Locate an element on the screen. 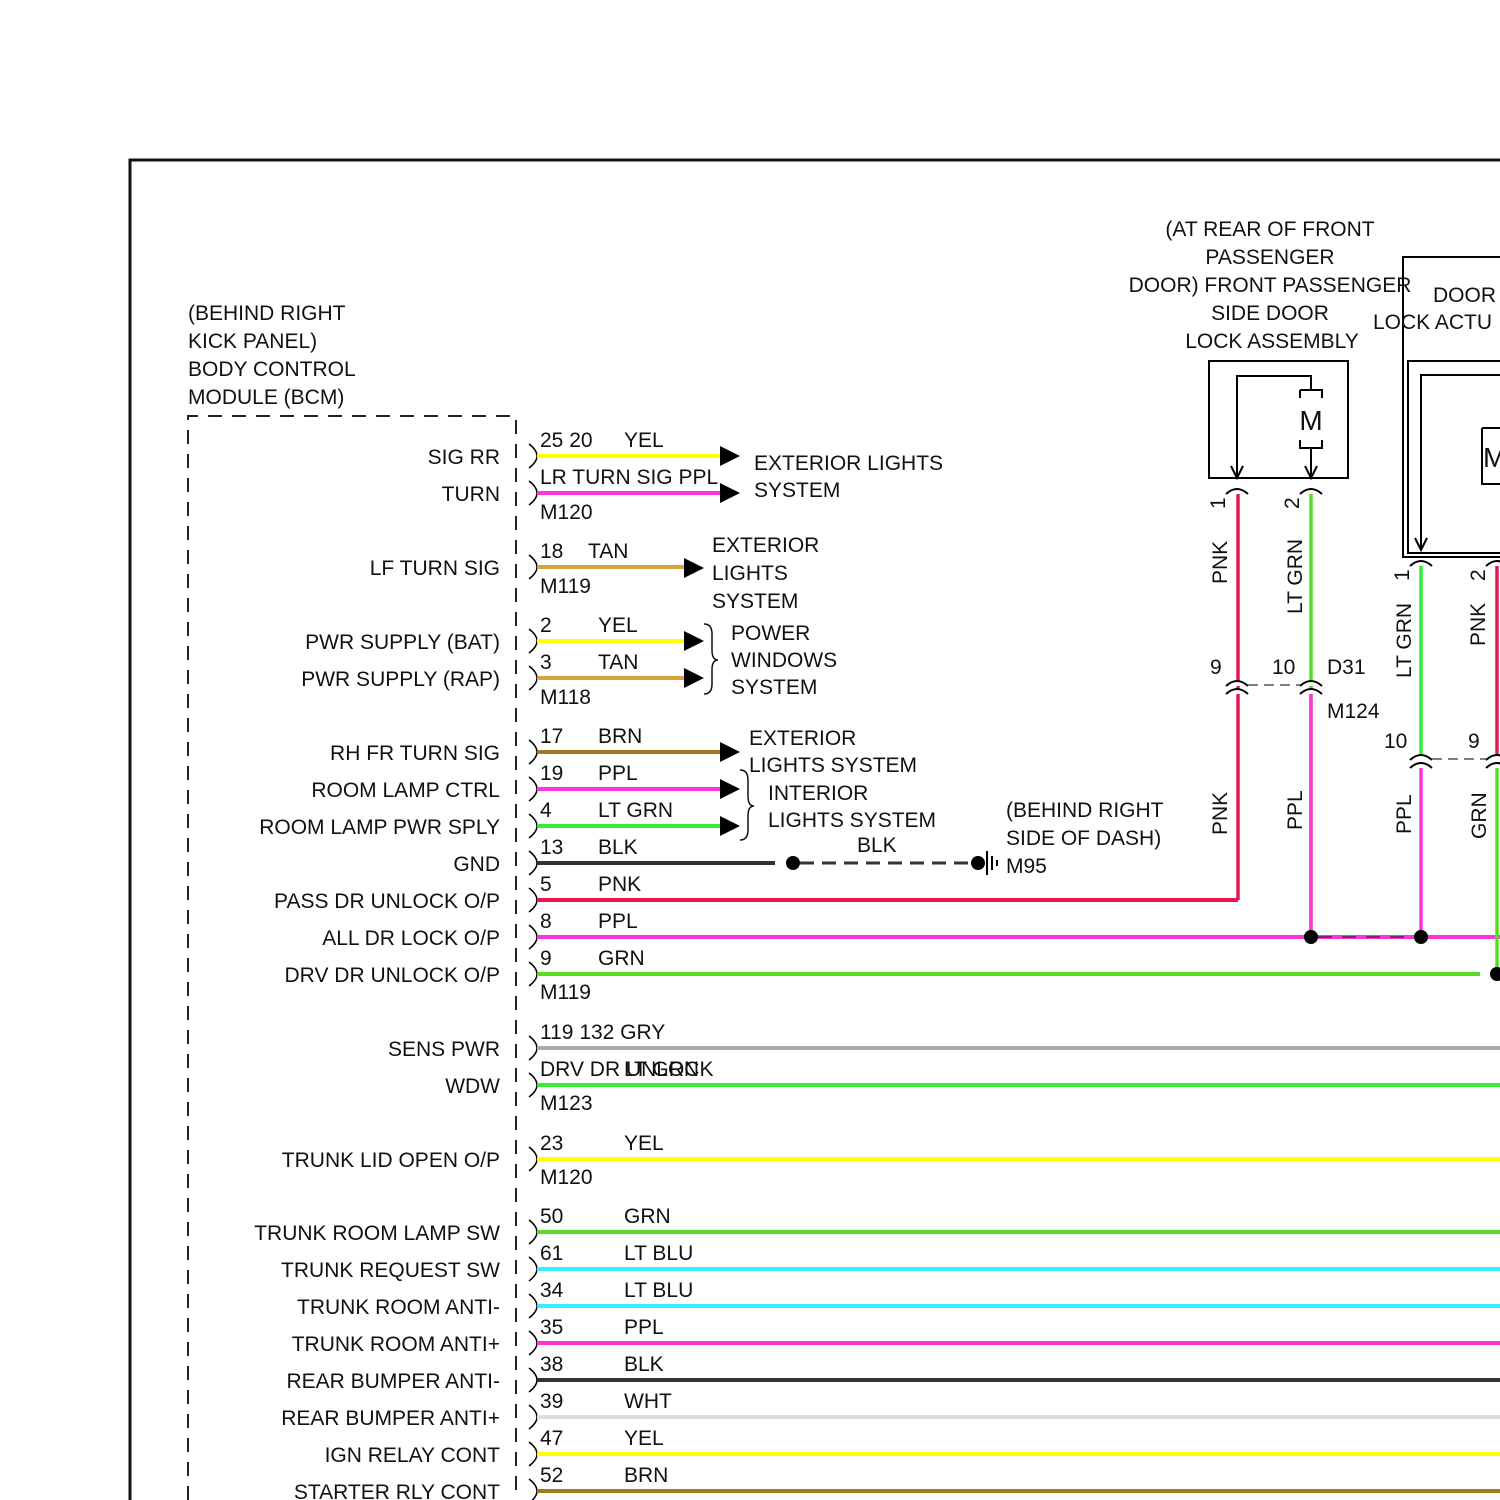  svg-text: PNK is located at coordinates (1220, 813).